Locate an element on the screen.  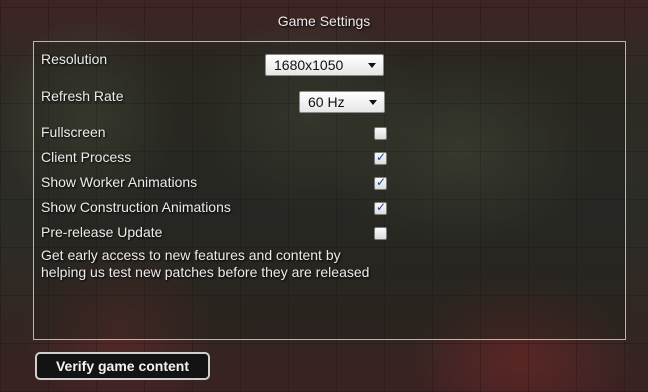
show-construction-animations-checkbox: ✓ is located at coordinates (380, 207).